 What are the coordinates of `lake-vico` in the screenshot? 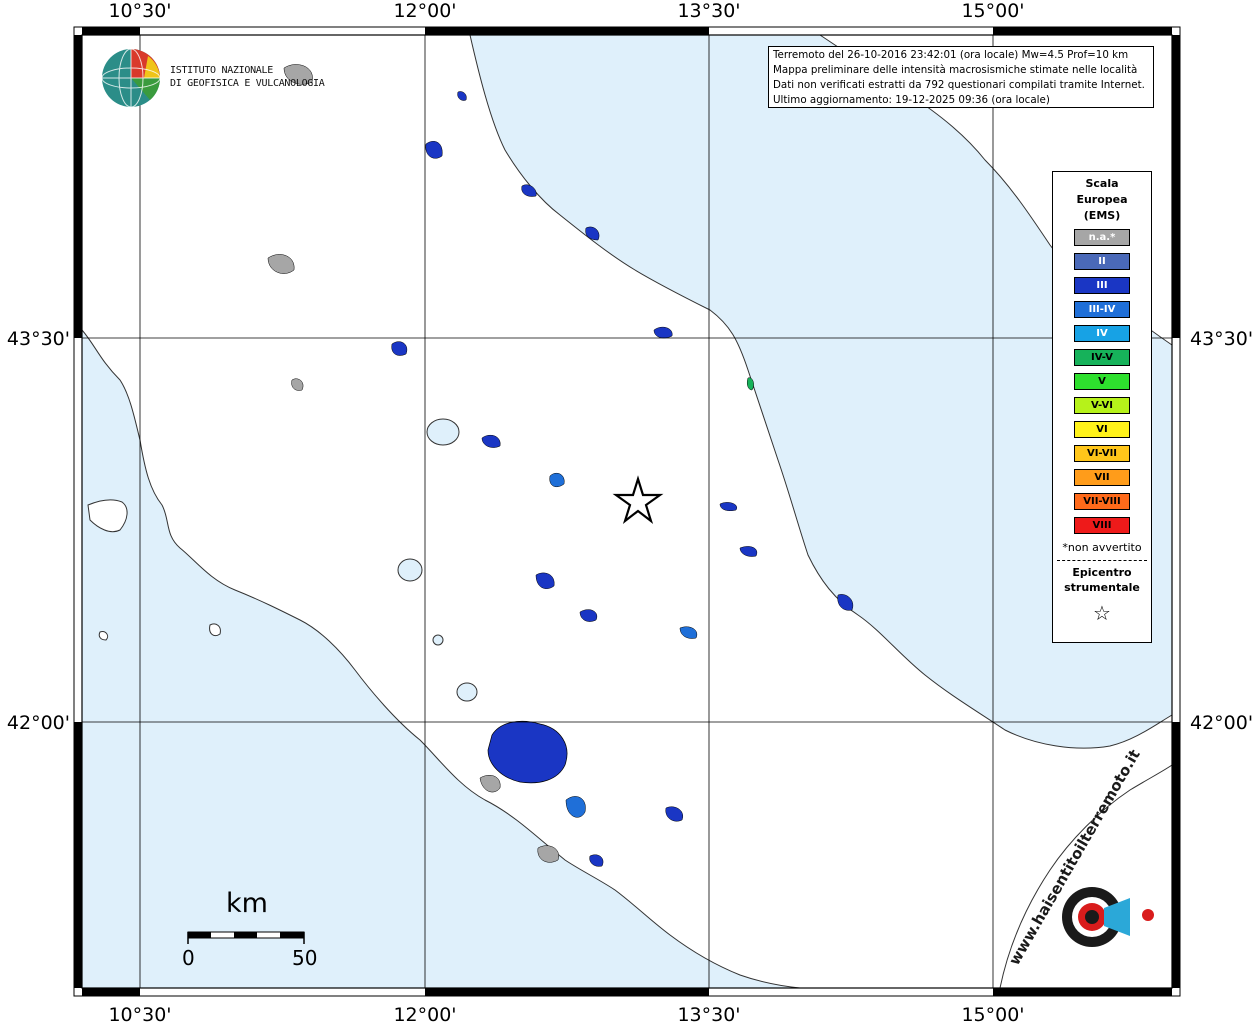 It's located at (438, 640).